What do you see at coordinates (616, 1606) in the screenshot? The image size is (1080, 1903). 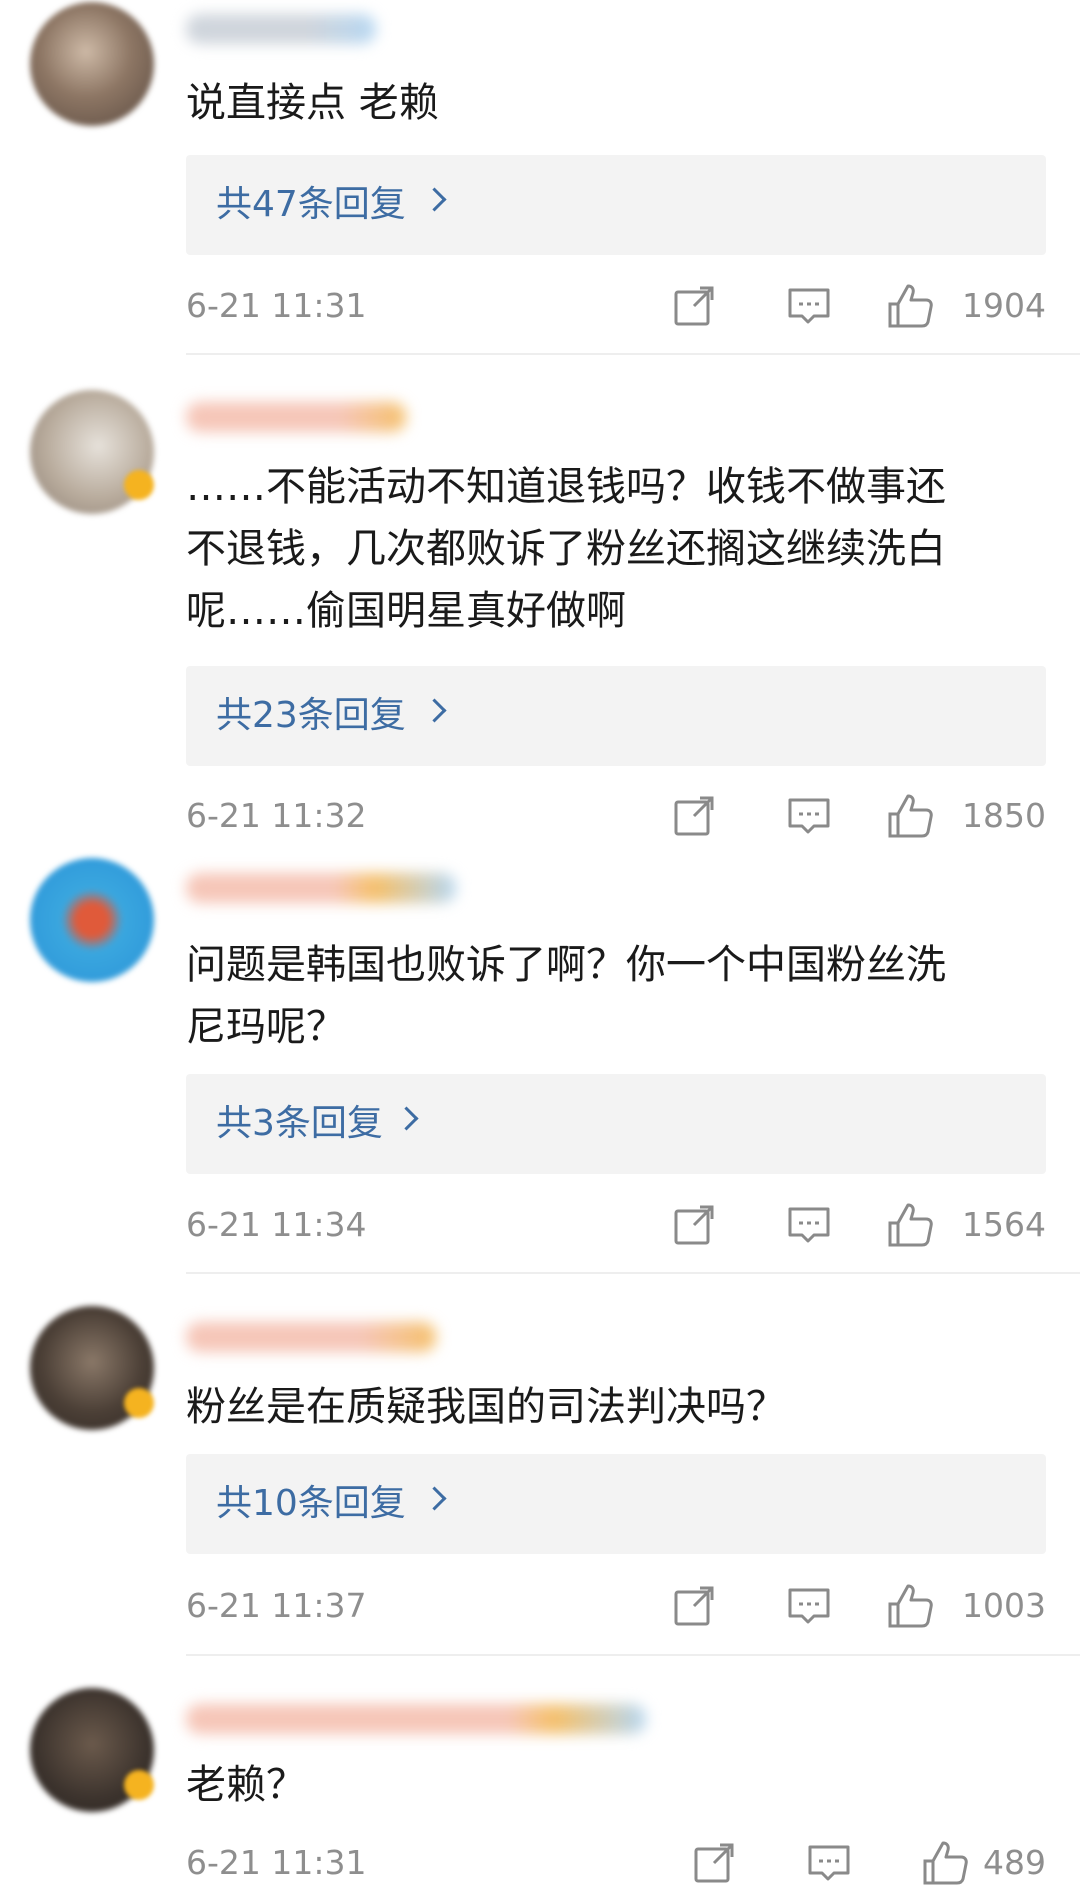 I see `comment-meta: 6-21 11:37 1003` at bounding box center [616, 1606].